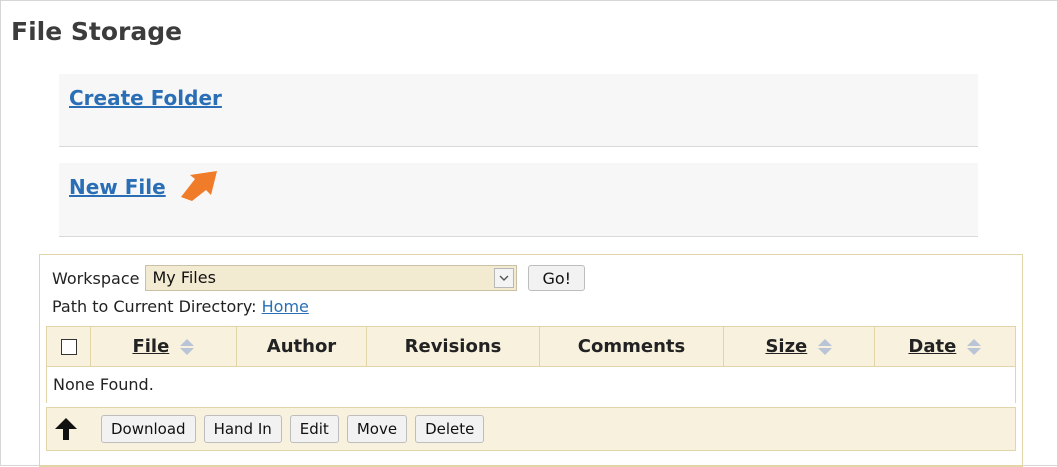 The height and width of the screenshot is (467, 1057). I want to click on select-all-checkbox, so click(68, 347).